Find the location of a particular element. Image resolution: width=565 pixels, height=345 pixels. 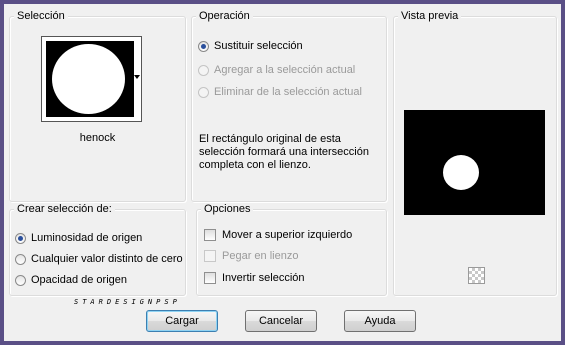

checkbox-mover-superior-izquierdo: Mover a superior izquierdo is located at coordinates (278, 235).